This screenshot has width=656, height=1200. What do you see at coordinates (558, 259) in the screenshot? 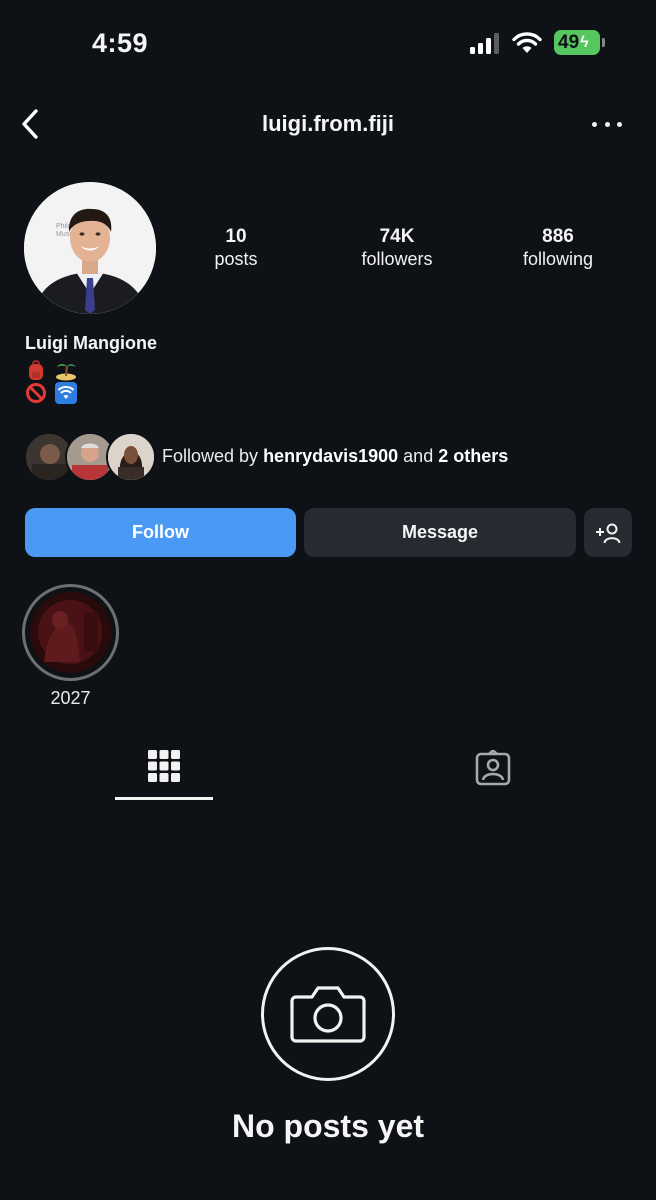
I see `following-label: following` at bounding box center [558, 259].